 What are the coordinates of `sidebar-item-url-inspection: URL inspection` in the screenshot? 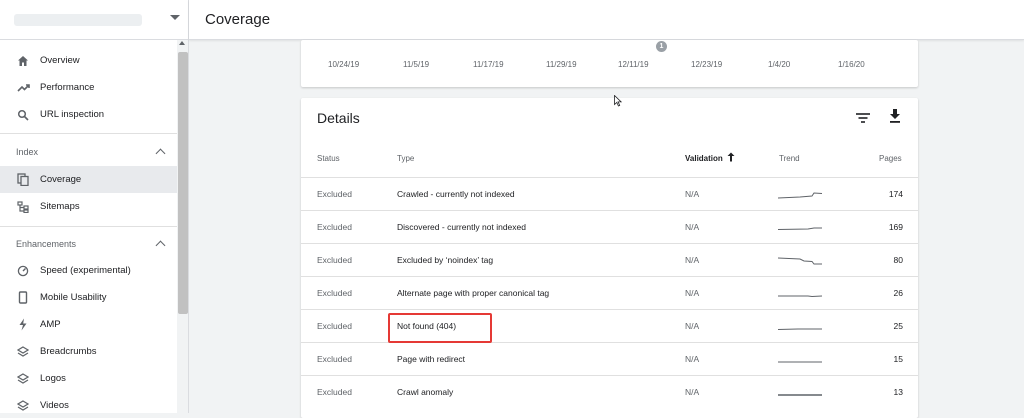 It's located at (88, 114).